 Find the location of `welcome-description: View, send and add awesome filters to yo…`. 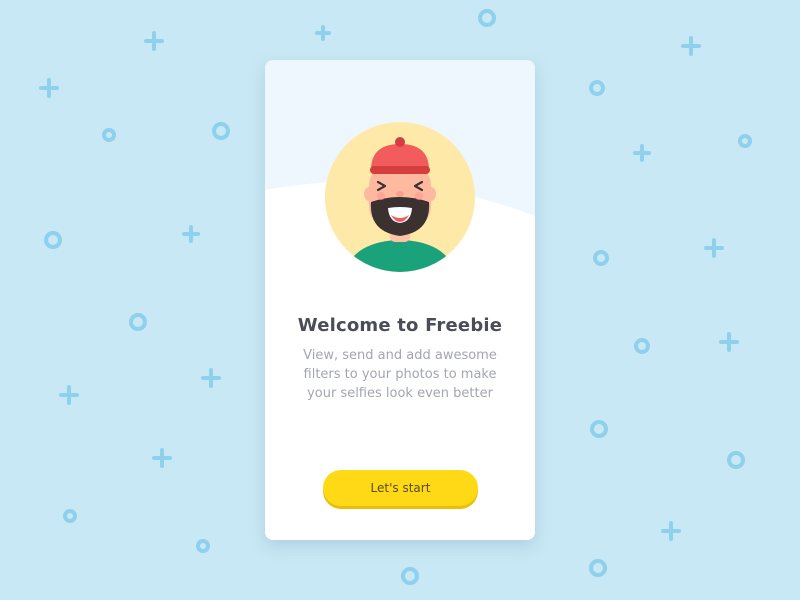

welcome-description: View, send and add awesome filters to yo… is located at coordinates (400, 374).